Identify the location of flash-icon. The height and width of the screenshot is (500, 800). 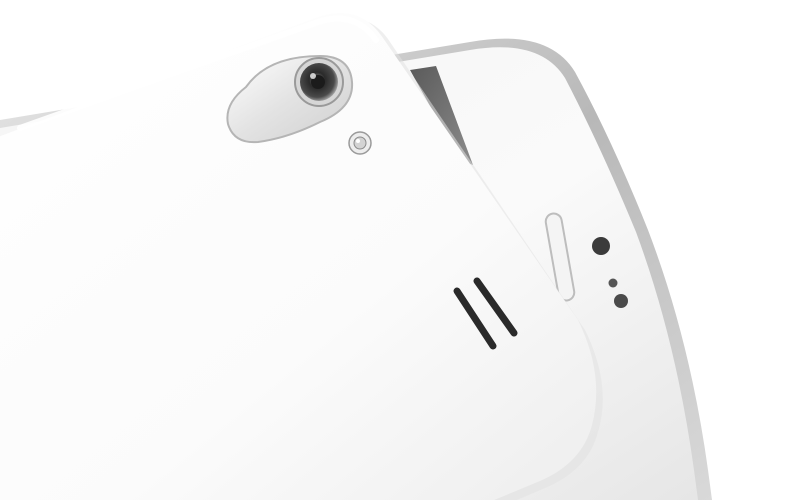
(360, 143).